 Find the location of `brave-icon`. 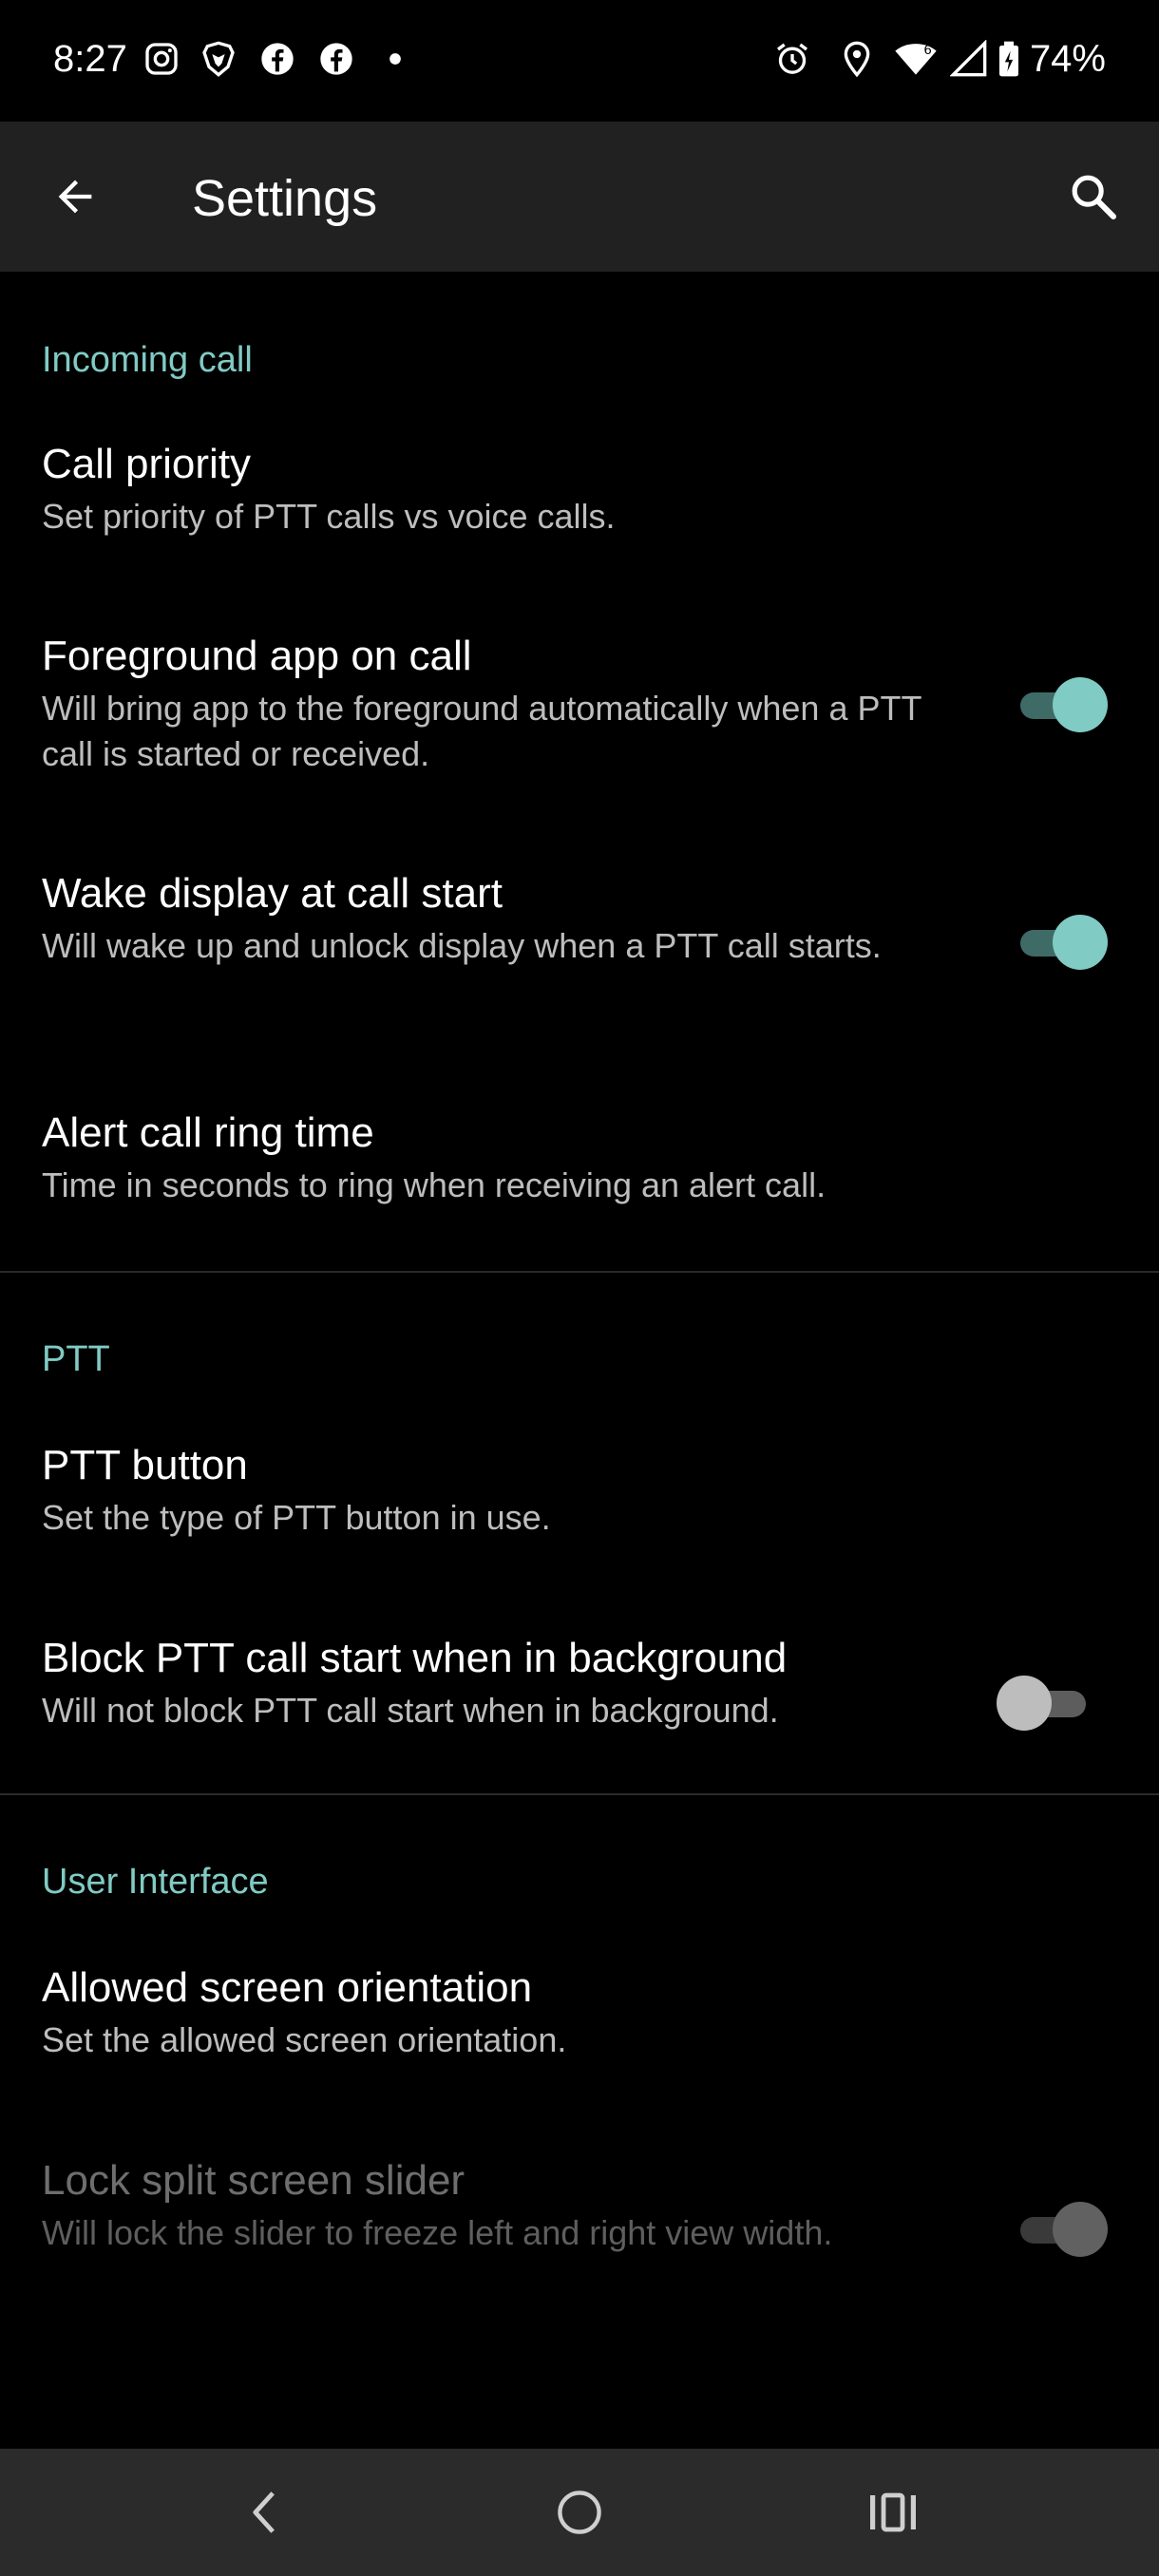

brave-icon is located at coordinates (218, 59).